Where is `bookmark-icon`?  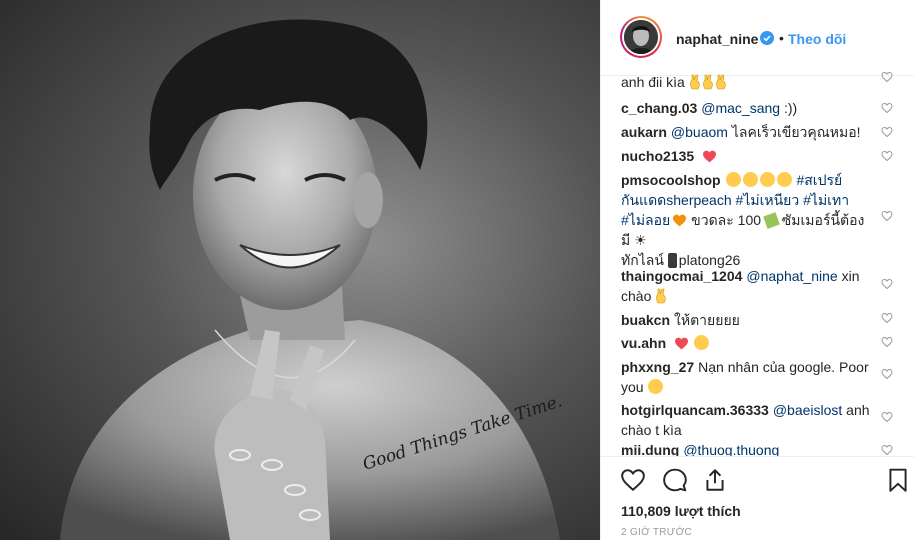 bookmark-icon is located at coordinates (898, 480).